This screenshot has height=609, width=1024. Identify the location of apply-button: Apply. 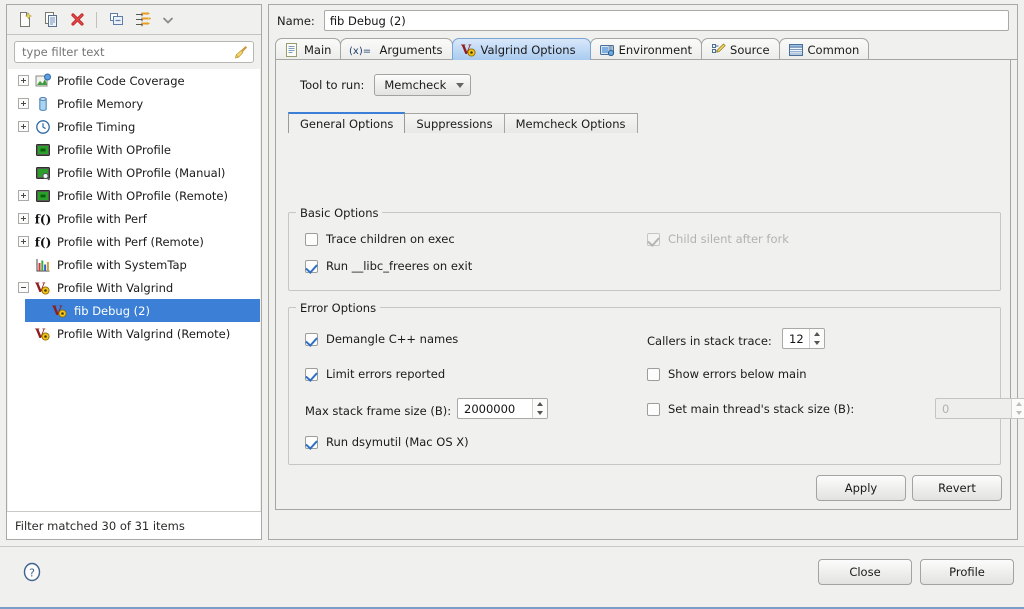
(861, 488).